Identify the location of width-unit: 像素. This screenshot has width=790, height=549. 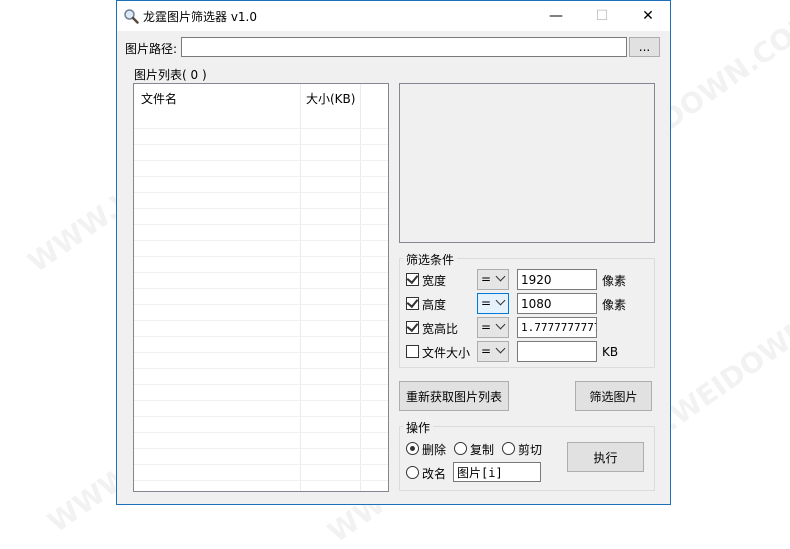
(614, 281).